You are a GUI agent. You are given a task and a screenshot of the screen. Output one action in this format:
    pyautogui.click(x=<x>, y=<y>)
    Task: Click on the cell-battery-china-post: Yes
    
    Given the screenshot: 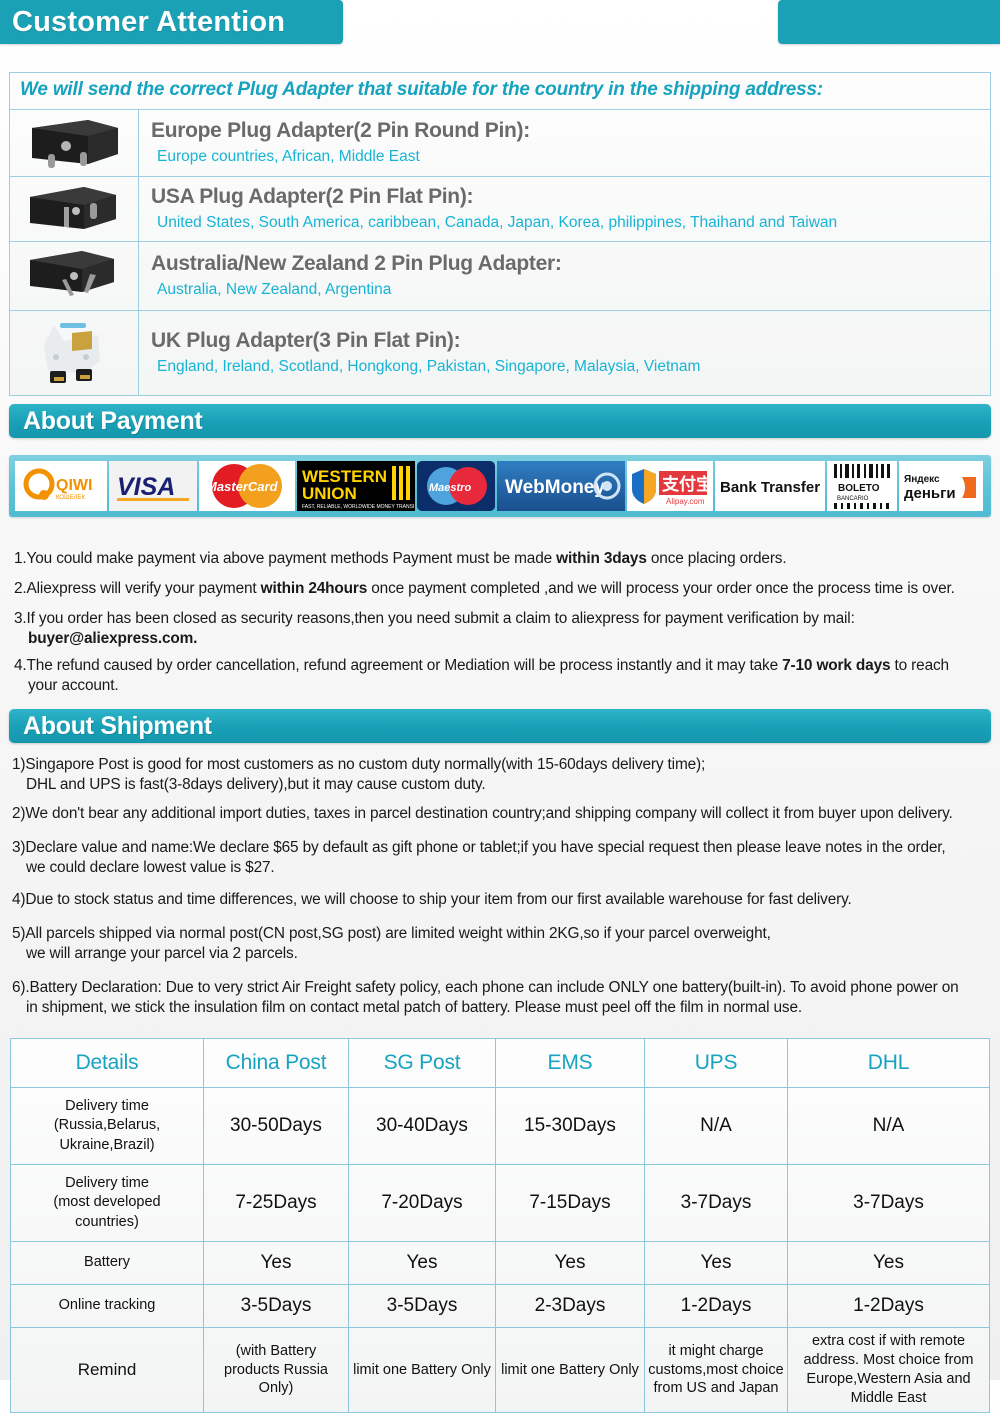 What is the action you would take?
    pyautogui.click(x=276, y=1263)
    